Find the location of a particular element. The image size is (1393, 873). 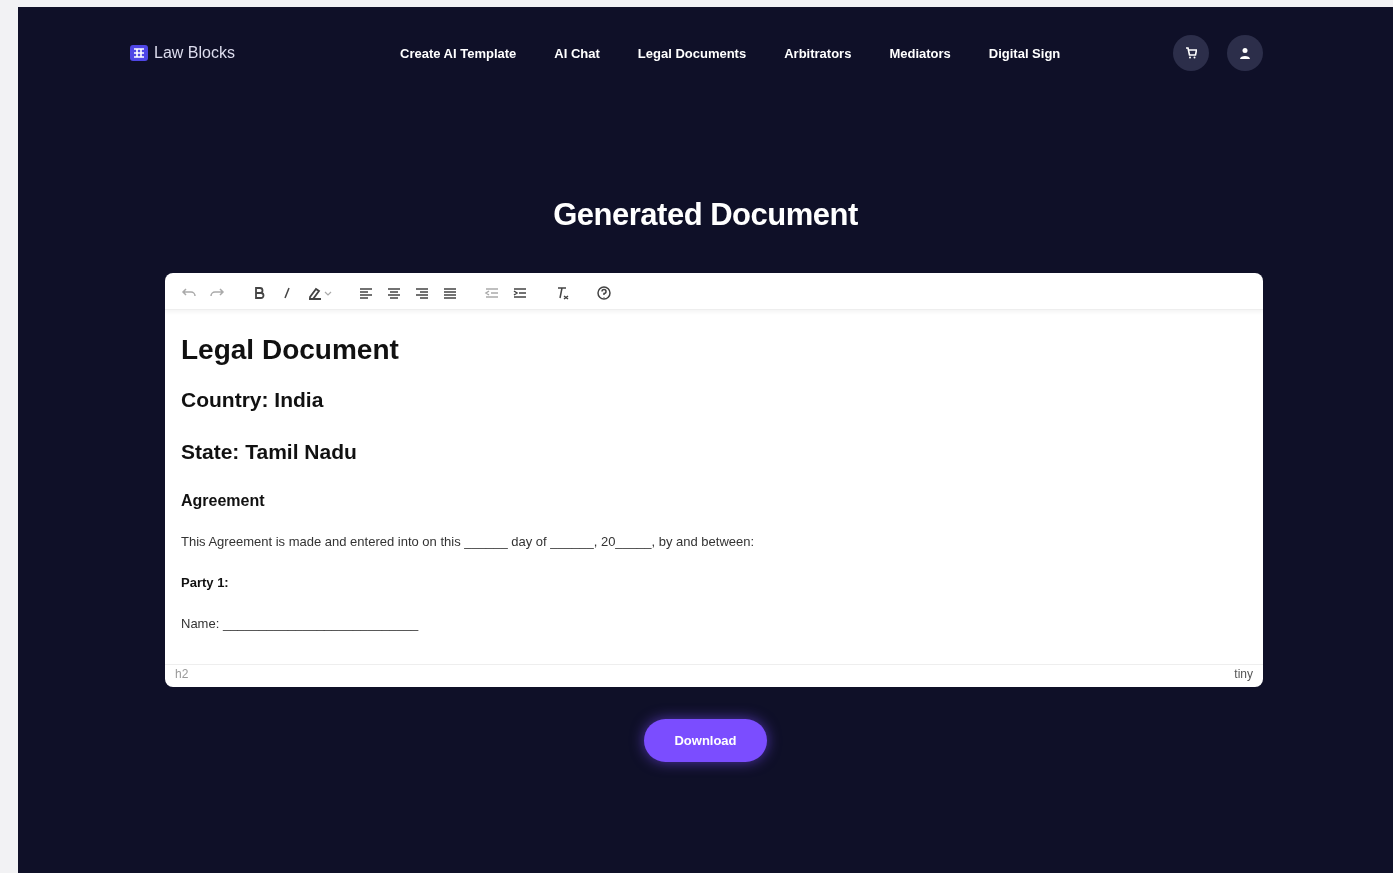

brand-name: Law Blocks is located at coordinates (194, 53).